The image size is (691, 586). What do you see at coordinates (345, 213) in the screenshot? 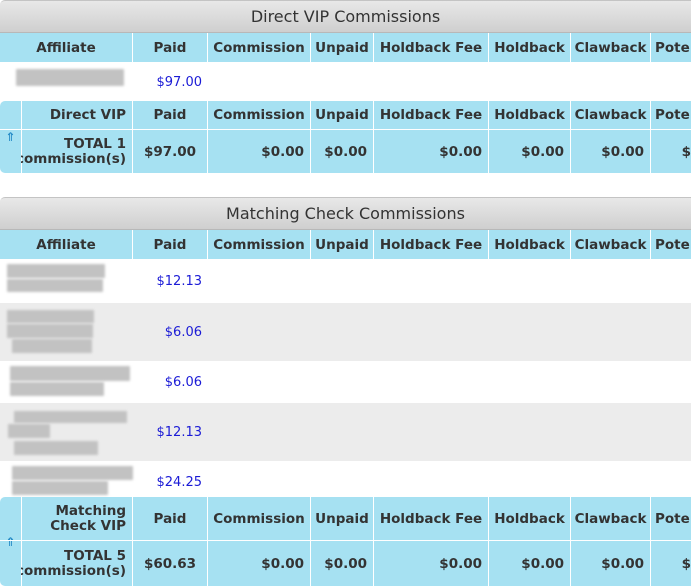
I see `matching-check-title: Matching Check Commissions` at bounding box center [345, 213].